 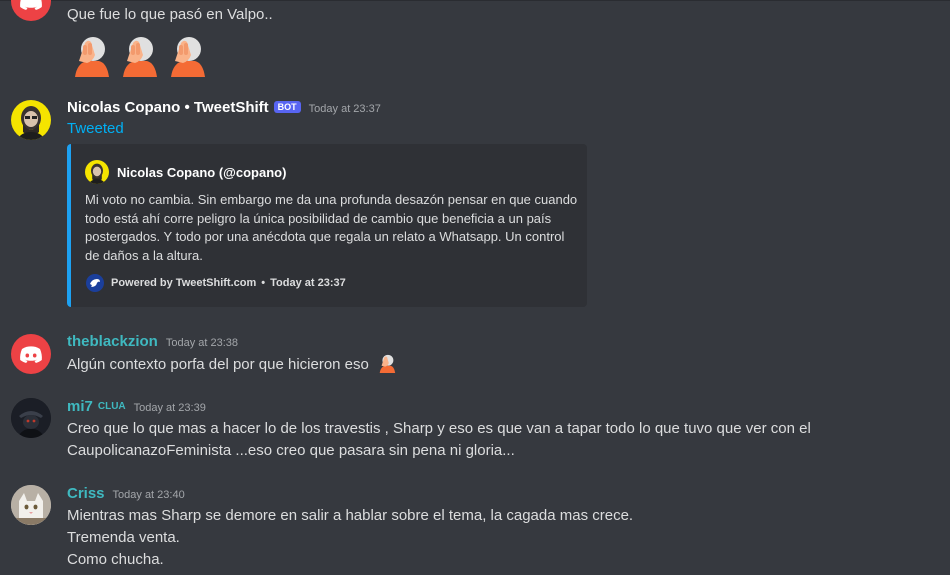 I want to click on message-header: mi7 CLUA Today at 23:39, so click(x=136, y=406).